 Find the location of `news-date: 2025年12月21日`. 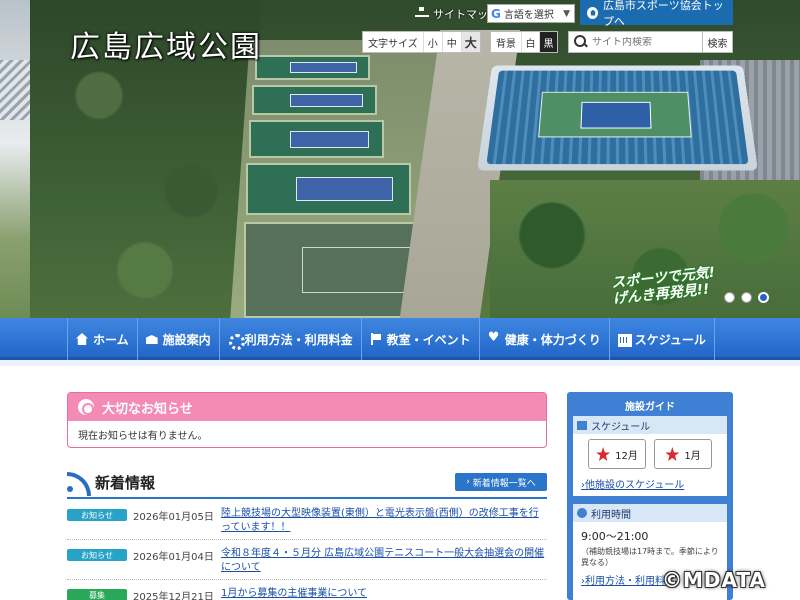

news-date: 2025年12月21日 is located at coordinates (173, 596).